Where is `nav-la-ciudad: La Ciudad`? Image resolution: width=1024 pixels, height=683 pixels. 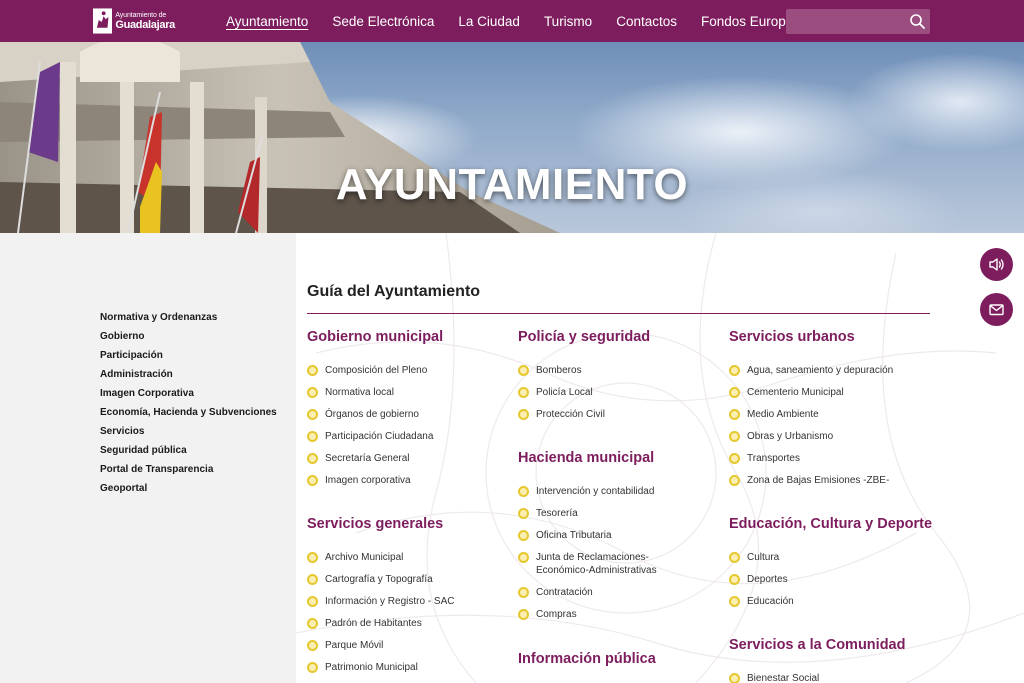
nav-la-ciudad: La Ciudad is located at coordinates (489, 21).